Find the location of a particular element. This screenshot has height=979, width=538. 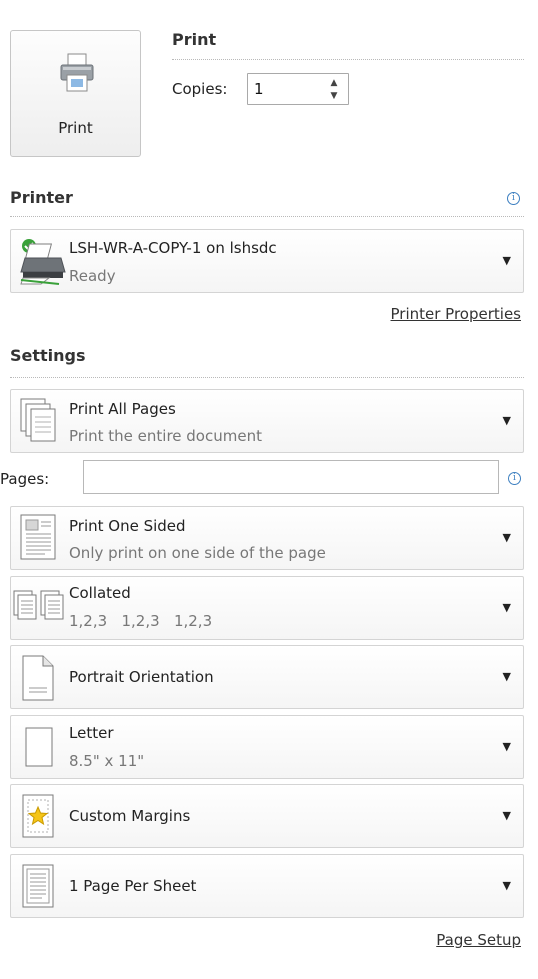

printer-dropdown: LSH-WR-A-COPY-1 on lshsdc Ready ▼ is located at coordinates (267, 261).